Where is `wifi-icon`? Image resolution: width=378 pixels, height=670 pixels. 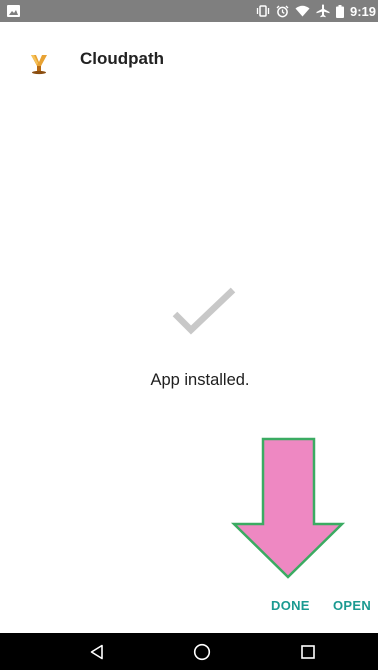
wifi-icon is located at coordinates (302, 11).